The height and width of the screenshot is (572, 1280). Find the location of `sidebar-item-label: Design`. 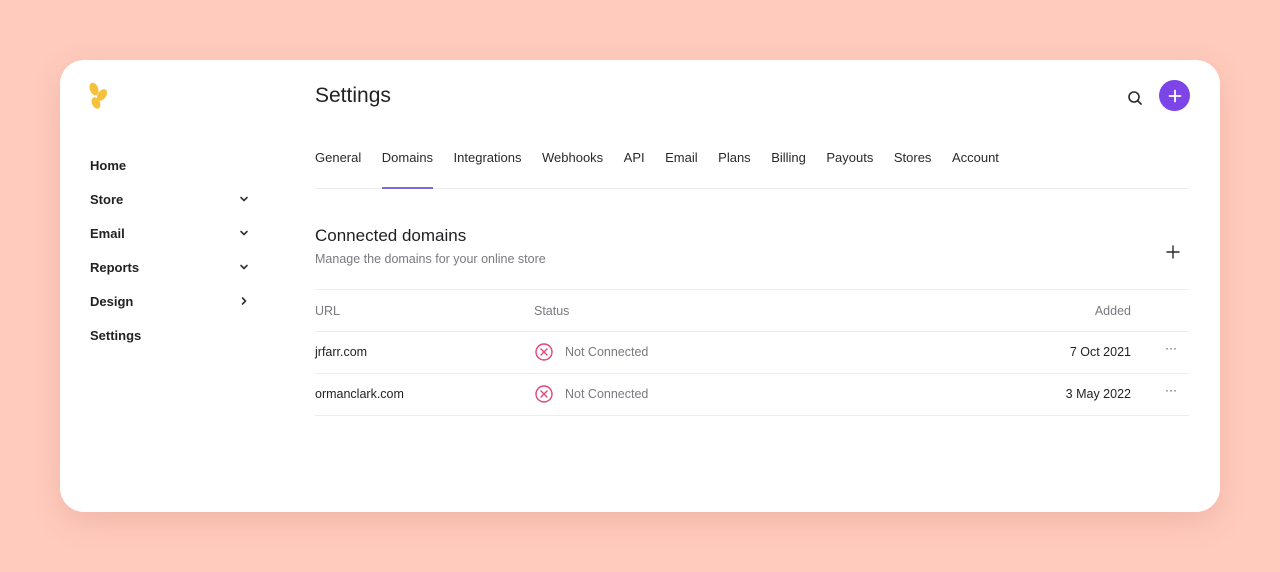

sidebar-item-label: Design is located at coordinates (112, 301).